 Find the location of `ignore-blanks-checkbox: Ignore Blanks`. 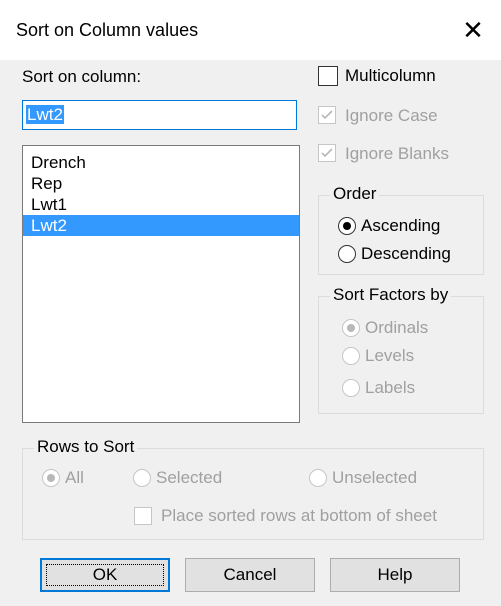

ignore-blanks-checkbox: Ignore Blanks is located at coordinates (408, 154).